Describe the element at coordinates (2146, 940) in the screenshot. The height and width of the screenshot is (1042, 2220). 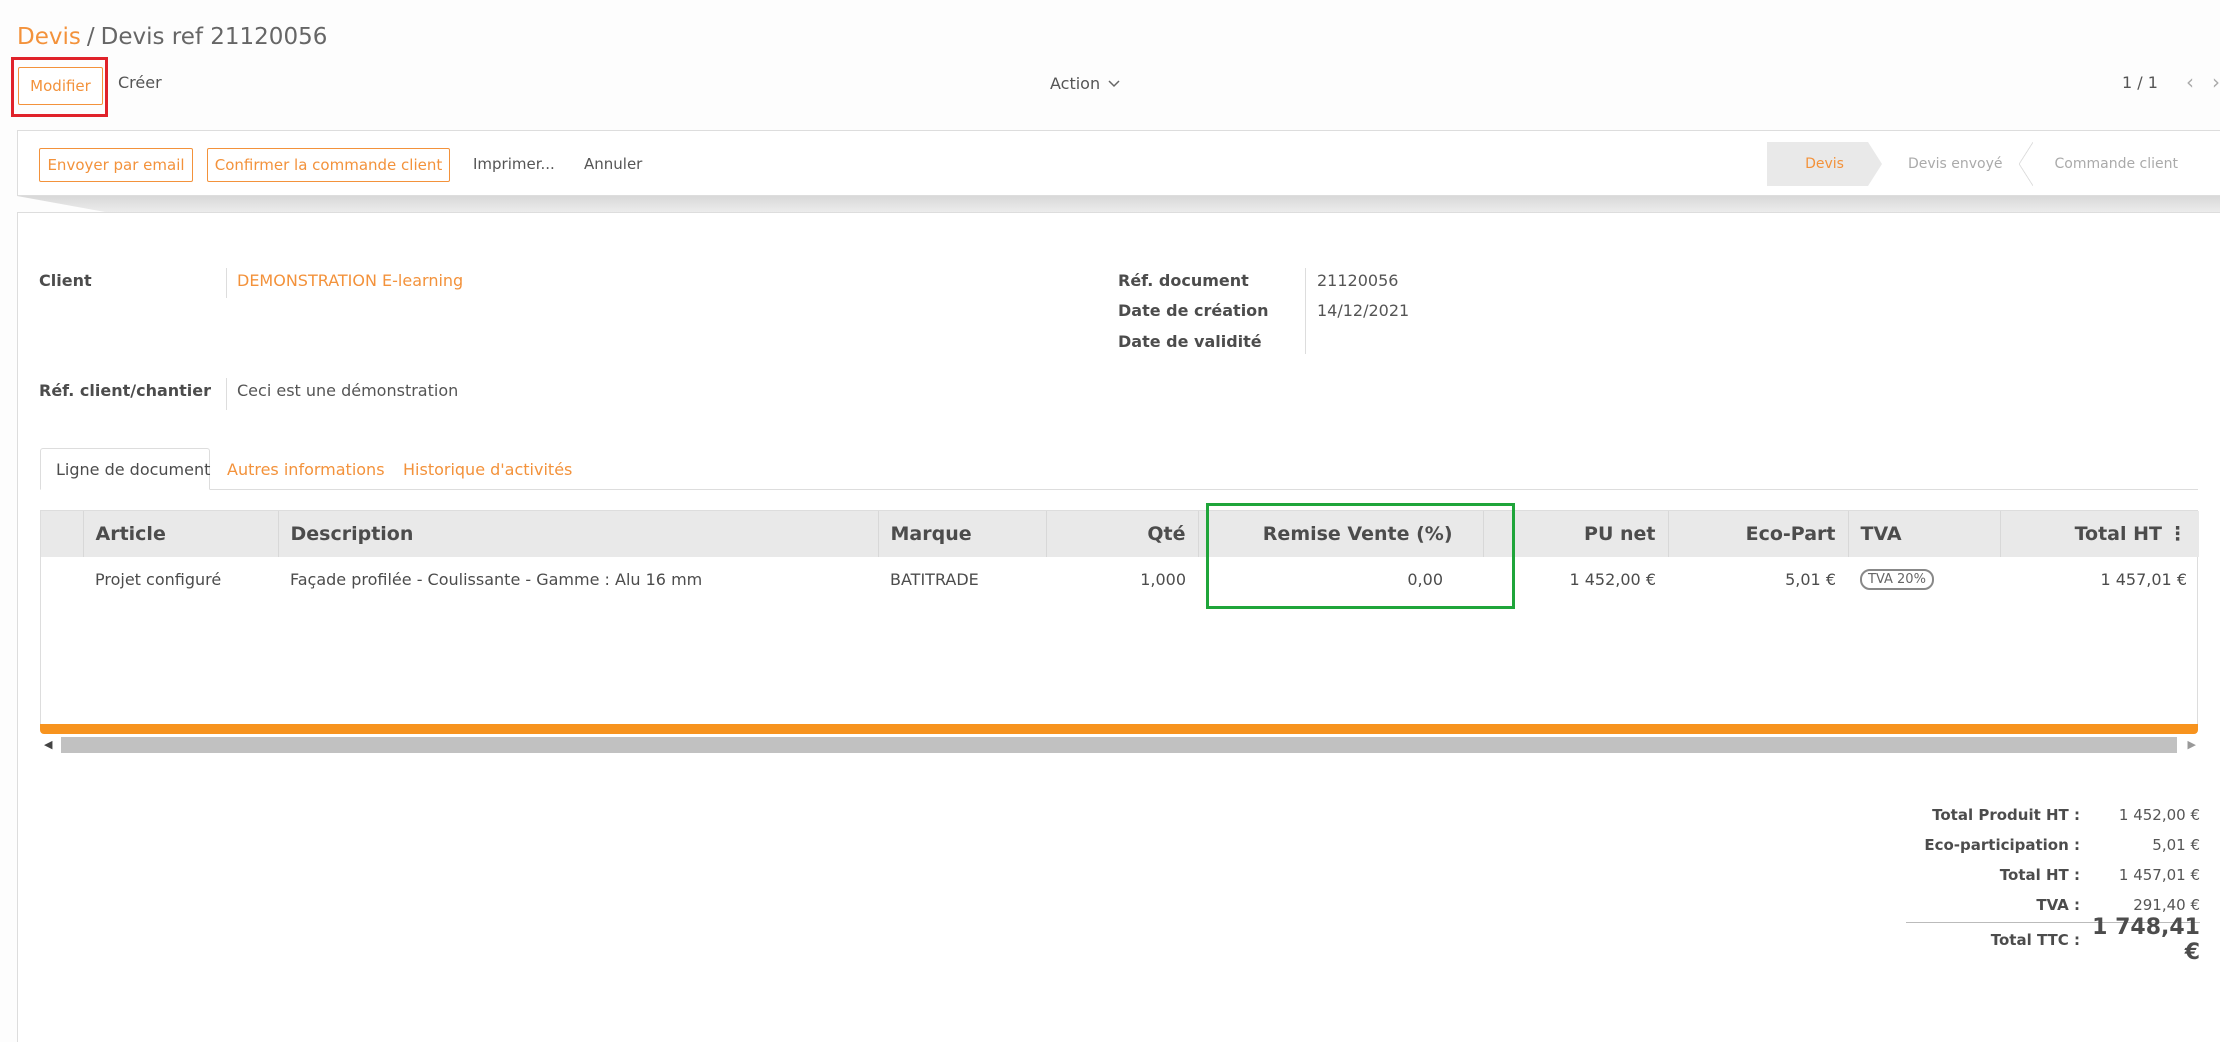
I see `grand-total-value: 1 748,41 €` at that location.